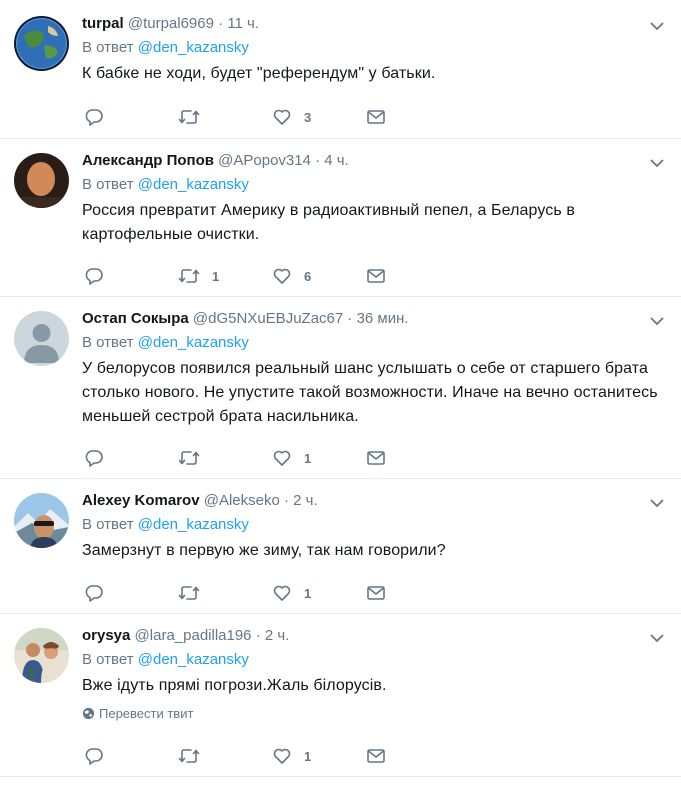 The image size is (681, 791). What do you see at coordinates (193, 635) in the screenshot?
I see `username: @lara_padilla196` at bounding box center [193, 635].